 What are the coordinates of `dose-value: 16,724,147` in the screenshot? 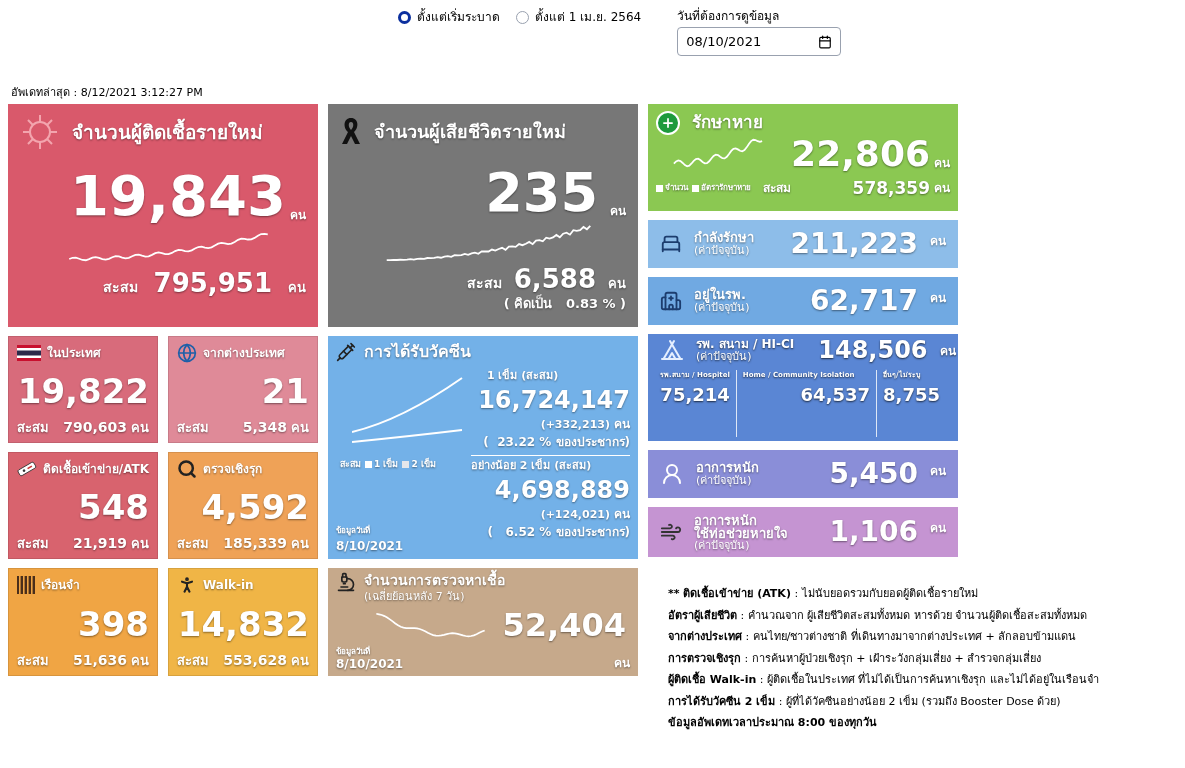 It's located at (554, 399).